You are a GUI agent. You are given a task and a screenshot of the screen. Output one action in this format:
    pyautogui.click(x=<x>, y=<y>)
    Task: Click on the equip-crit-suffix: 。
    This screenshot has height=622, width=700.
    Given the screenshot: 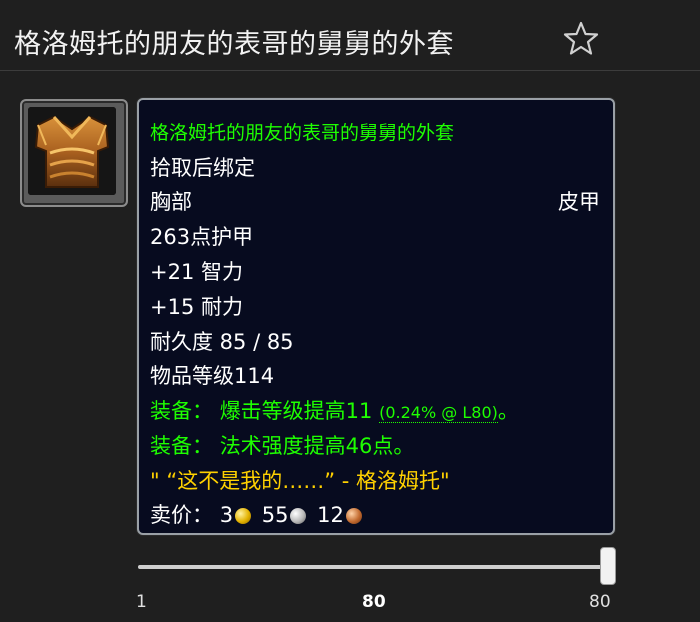 What is the action you would take?
    pyautogui.click(x=508, y=411)
    